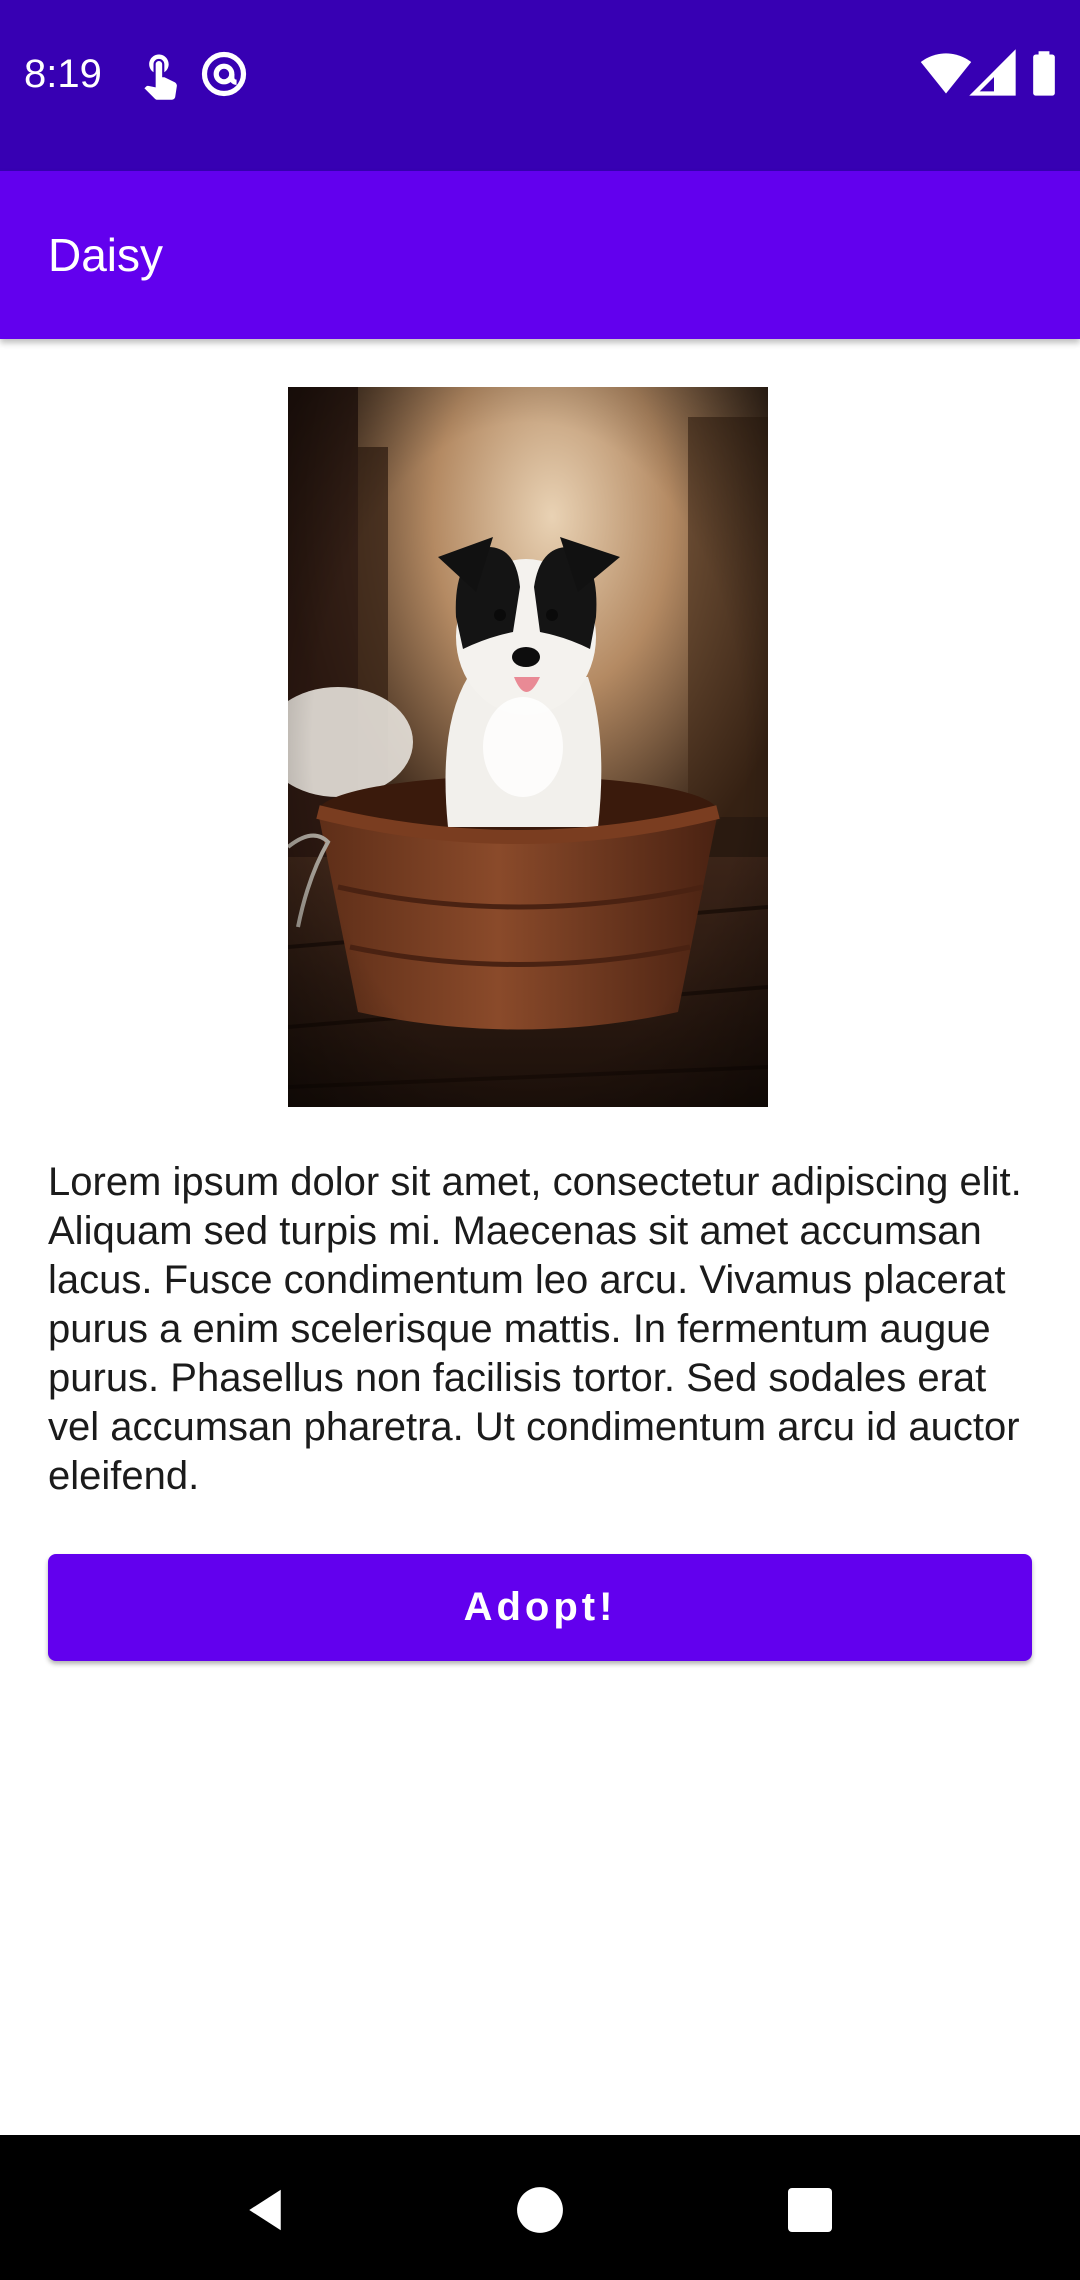  What do you see at coordinates (224, 74) in the screenshot?
I see `at-sign-icon` at bounding box center [224, 74].